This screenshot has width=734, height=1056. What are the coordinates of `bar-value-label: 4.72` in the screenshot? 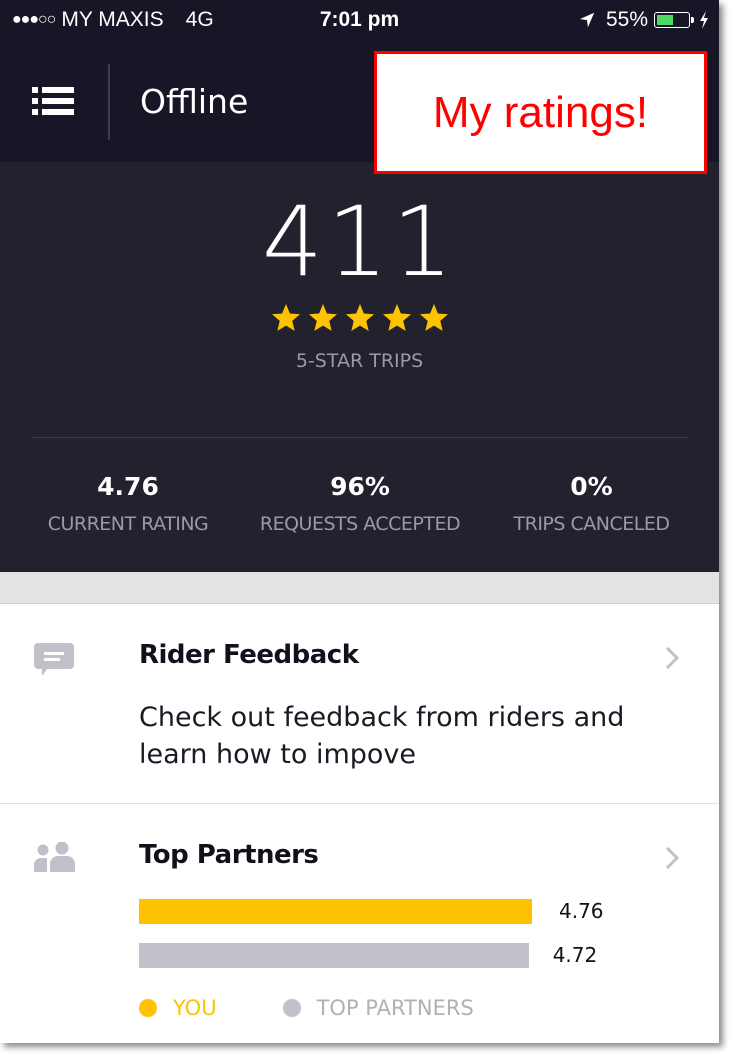 It's located at (575, 955).